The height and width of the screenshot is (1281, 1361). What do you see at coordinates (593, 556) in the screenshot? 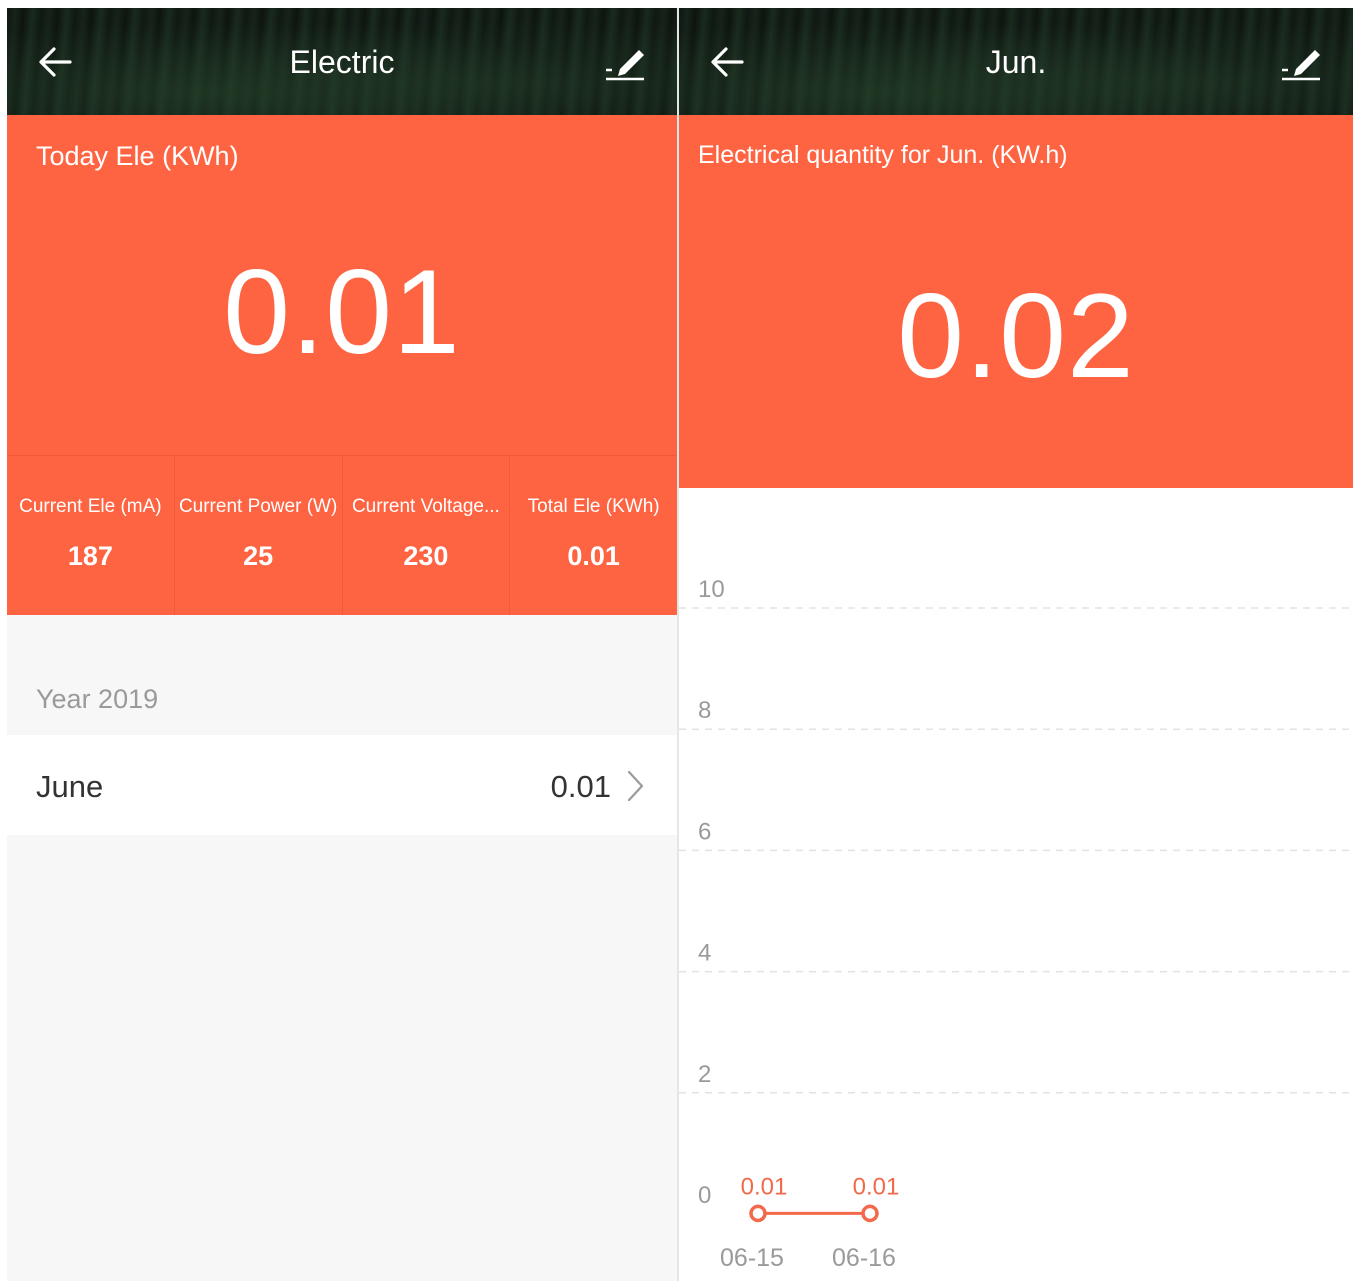
I see `stat-value: 0.01` at bounding box center [593, 556].